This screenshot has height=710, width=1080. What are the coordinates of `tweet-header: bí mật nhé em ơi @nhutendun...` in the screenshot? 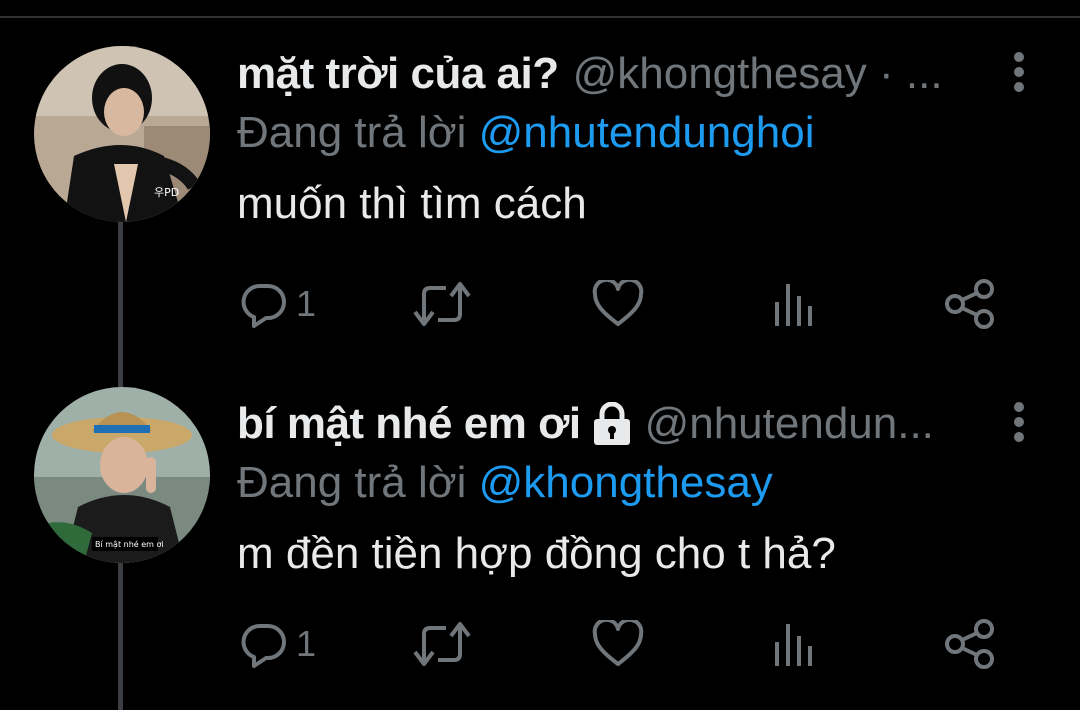 It's located at (627, 424).